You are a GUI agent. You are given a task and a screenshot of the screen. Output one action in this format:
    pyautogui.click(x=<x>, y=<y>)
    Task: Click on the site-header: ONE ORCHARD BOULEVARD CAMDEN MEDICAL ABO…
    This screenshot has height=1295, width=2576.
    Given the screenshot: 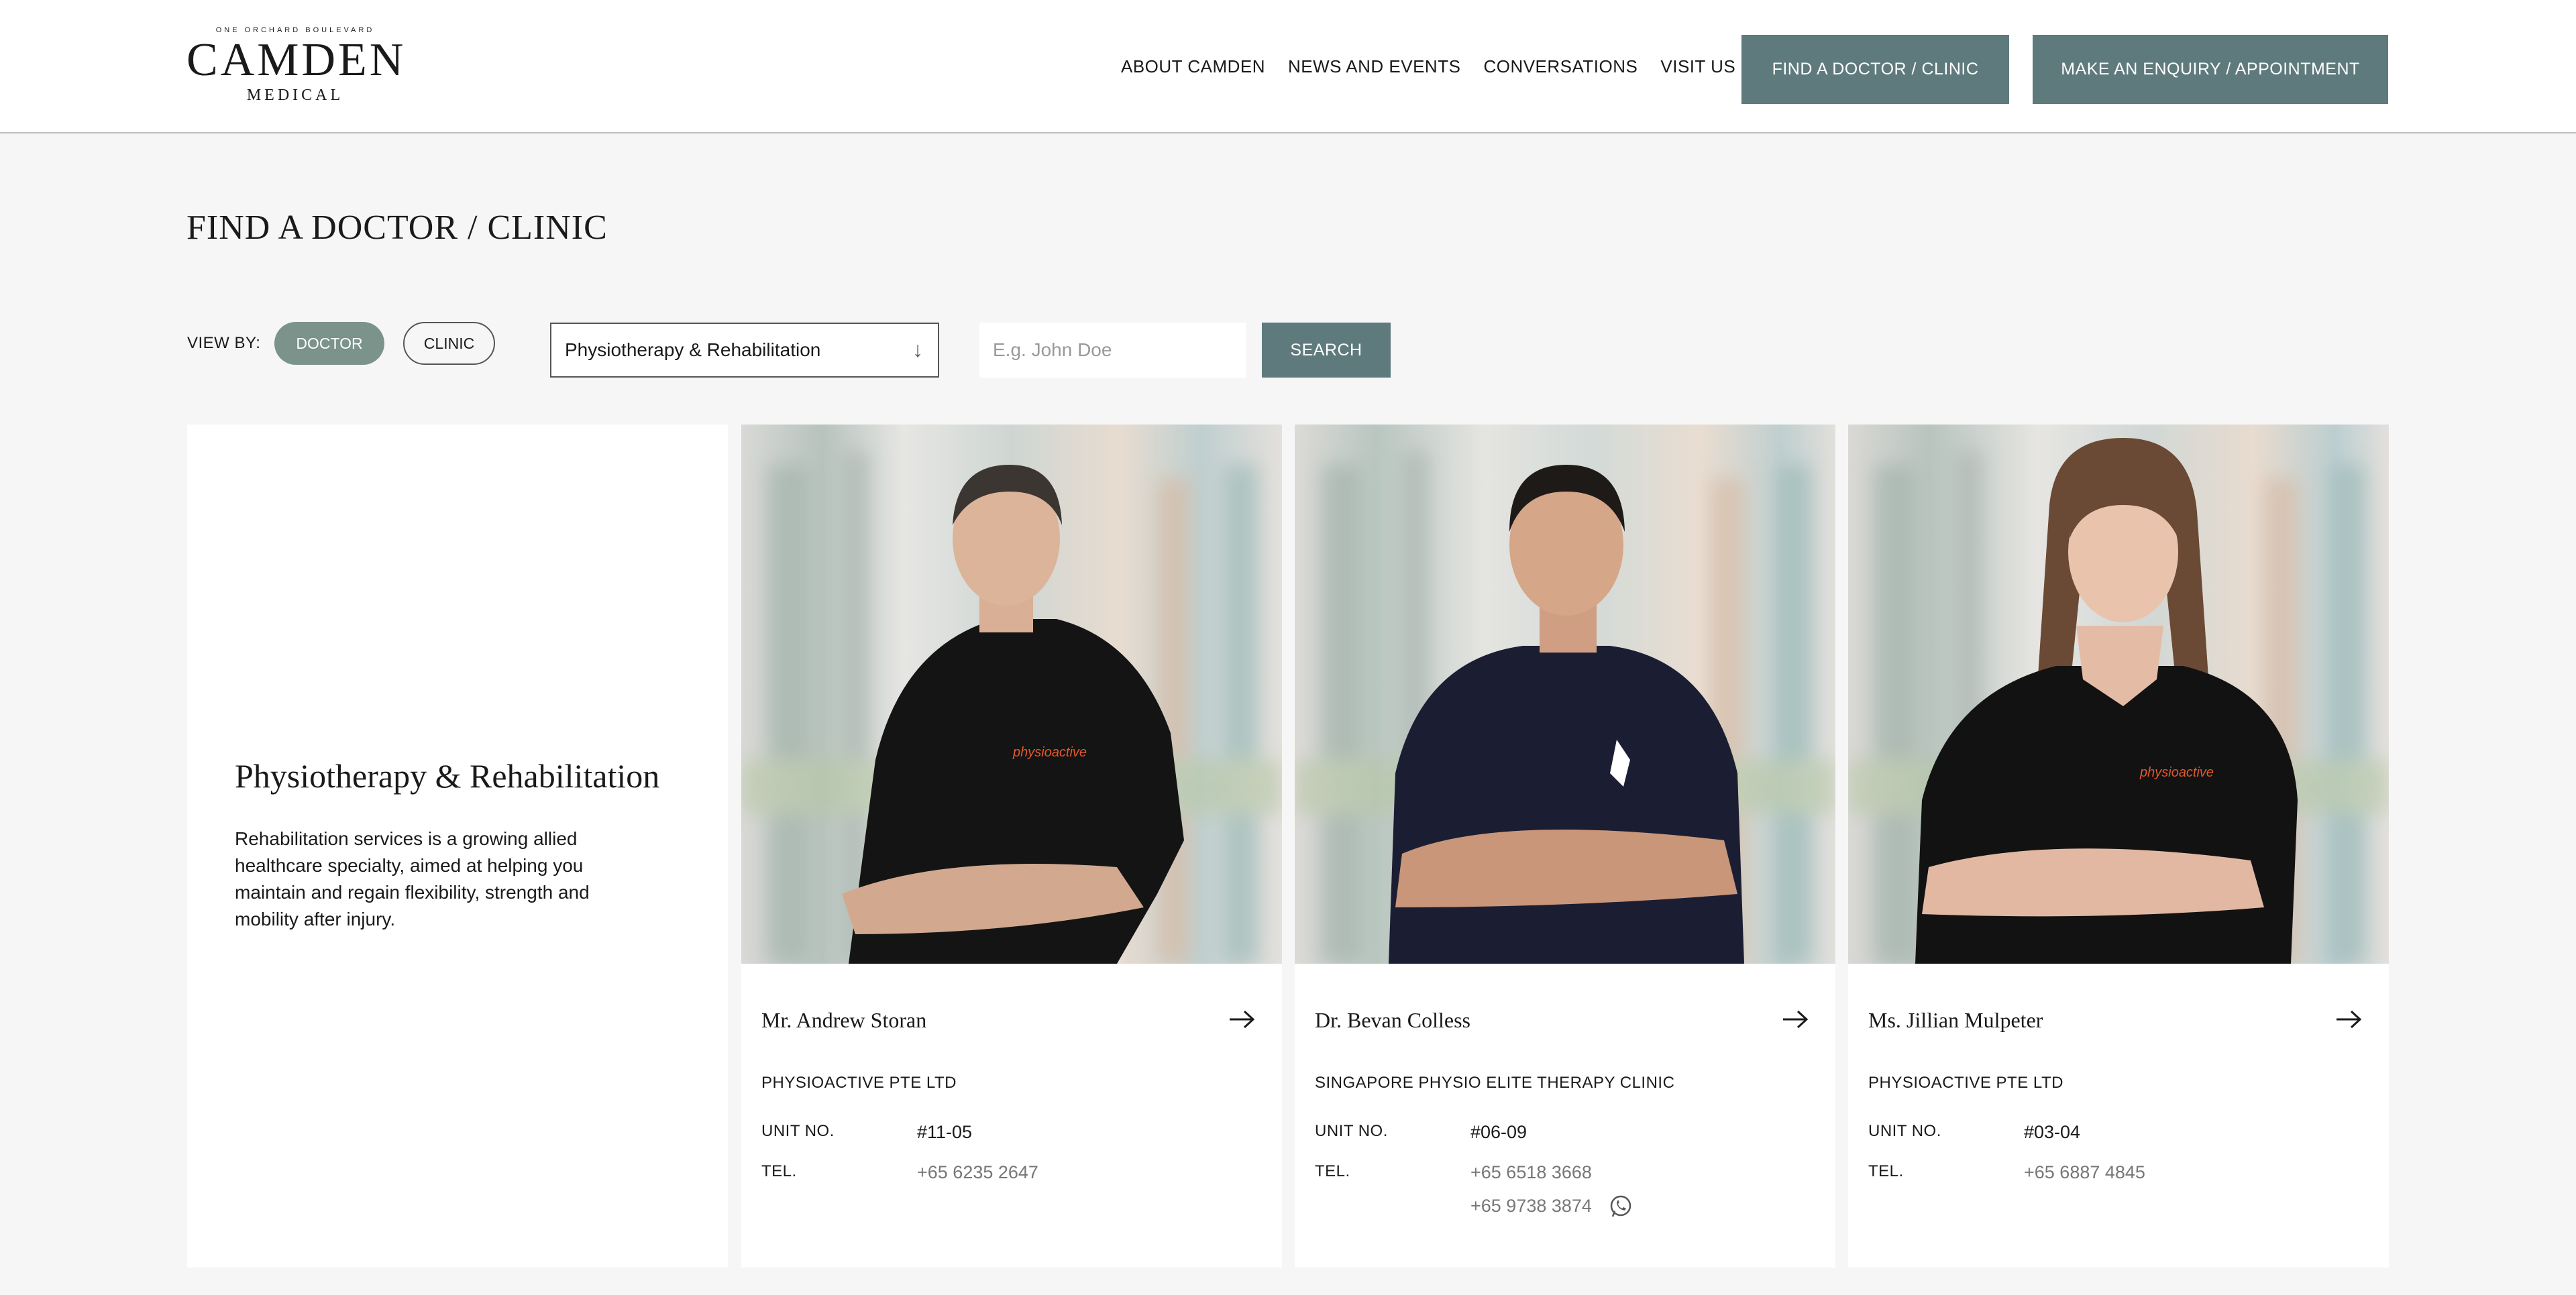 What is the action you would take?
    pyautogui.click(x=1288, y=66)
    